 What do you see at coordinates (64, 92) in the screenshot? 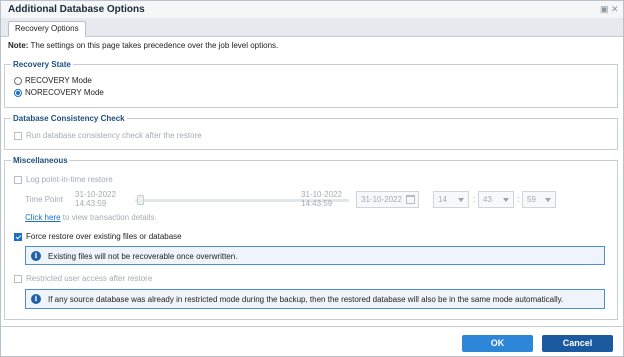
I see `norecovery-mode-label: NORECOVERY Mode` at bounding box center [64, 92].